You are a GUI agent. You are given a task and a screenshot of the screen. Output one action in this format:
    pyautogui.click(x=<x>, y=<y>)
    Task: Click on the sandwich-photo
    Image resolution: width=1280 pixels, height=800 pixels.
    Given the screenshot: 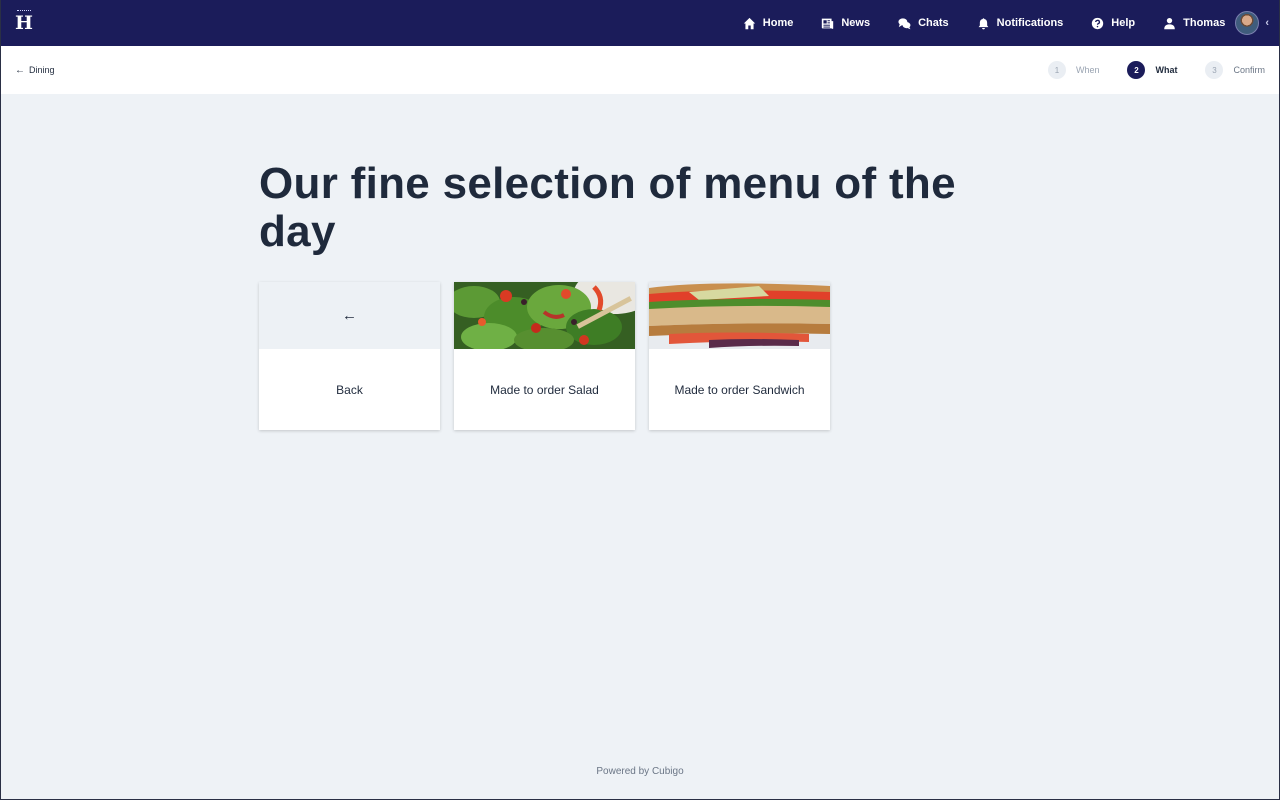 What is the action you would take?
    pyautogui.click(x=739, y=315)
    